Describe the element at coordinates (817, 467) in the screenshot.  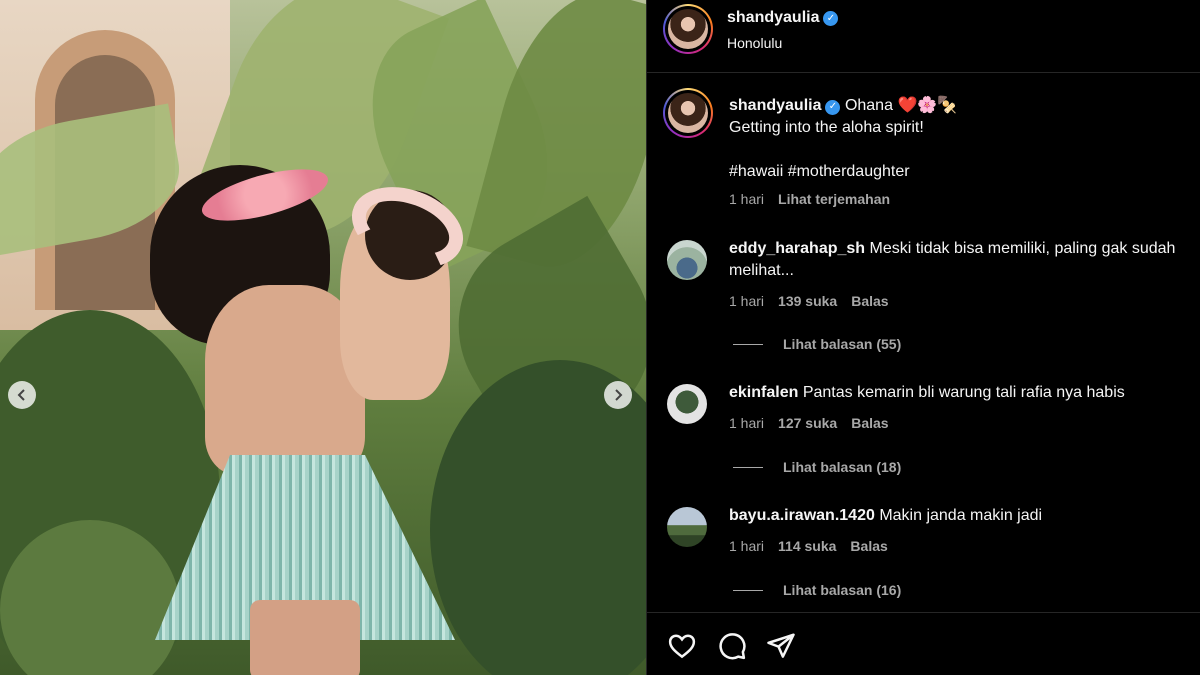
I see `view-replies-button: Lihat balasan (18)` at that location.